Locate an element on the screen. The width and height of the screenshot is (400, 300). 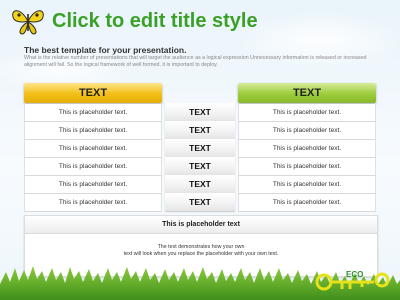
left-cell-3: This is placeholder text. is located at coordinates (93, 149).